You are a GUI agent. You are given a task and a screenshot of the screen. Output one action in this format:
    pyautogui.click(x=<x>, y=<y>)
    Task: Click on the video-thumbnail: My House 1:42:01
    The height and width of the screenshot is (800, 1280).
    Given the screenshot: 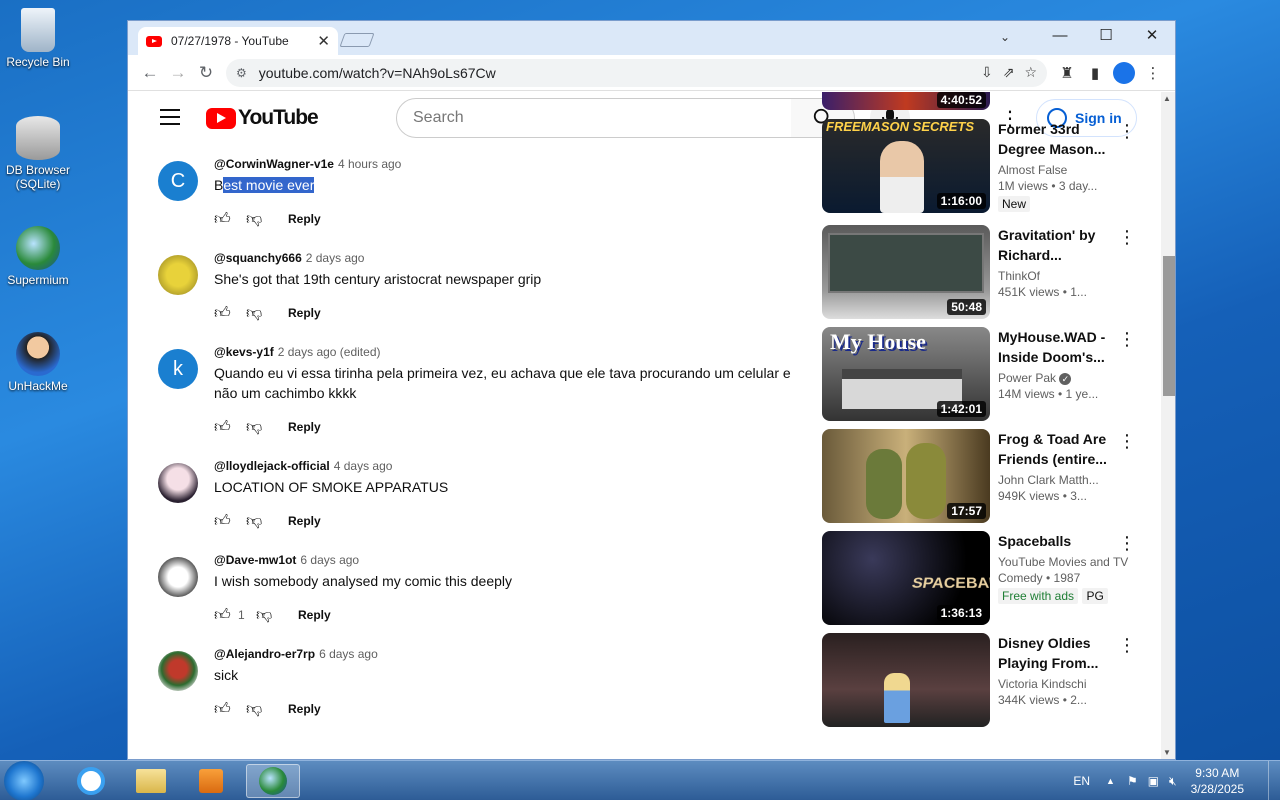 What is the action you would take?
    pyautogui.click(x=906, y=374)
    